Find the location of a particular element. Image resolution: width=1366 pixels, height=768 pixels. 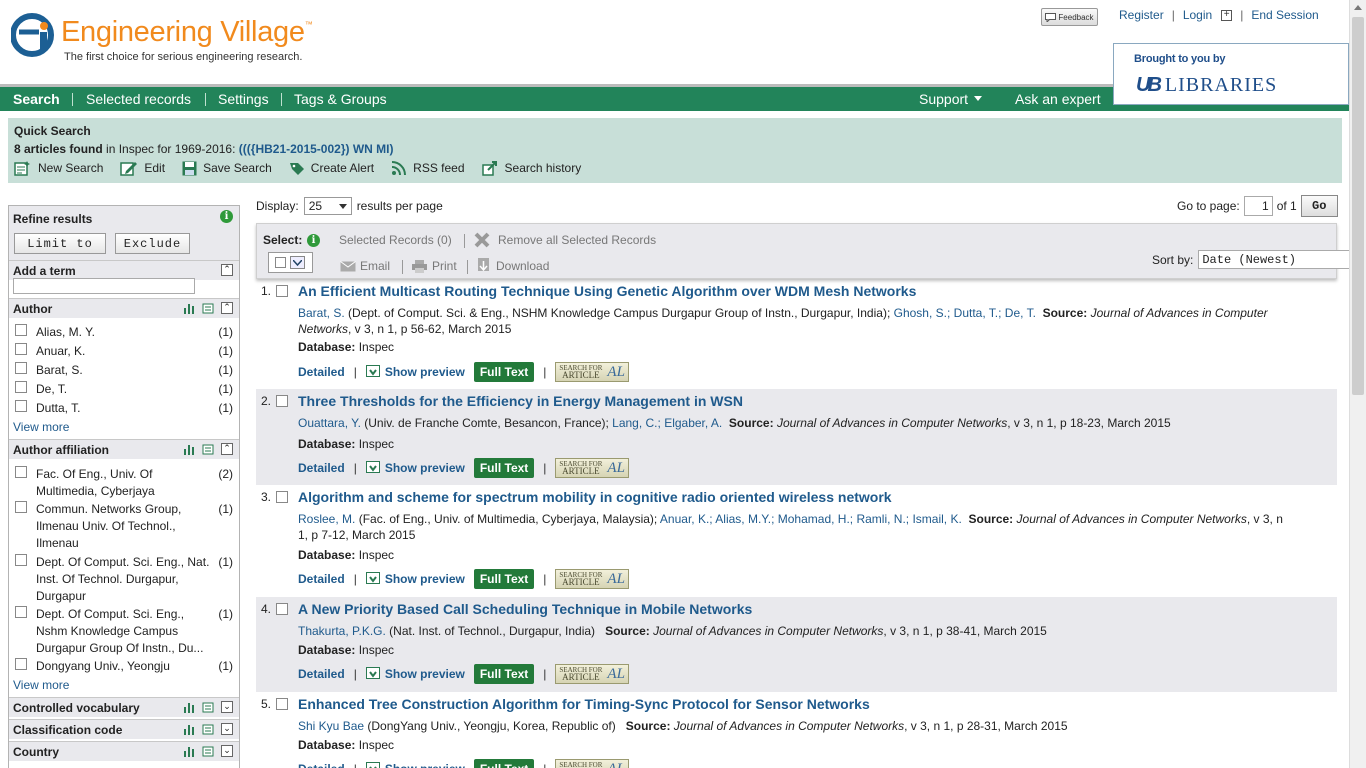

end-session-link: End Session is located at coordinates (1284, 15).